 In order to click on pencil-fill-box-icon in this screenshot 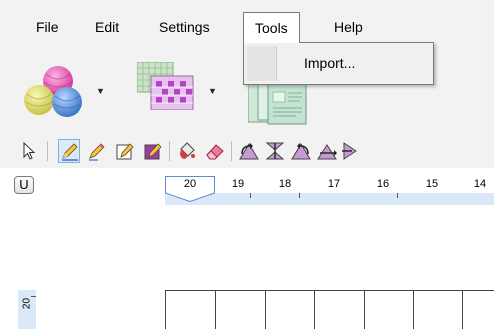, I will do `click(153, 151)`.